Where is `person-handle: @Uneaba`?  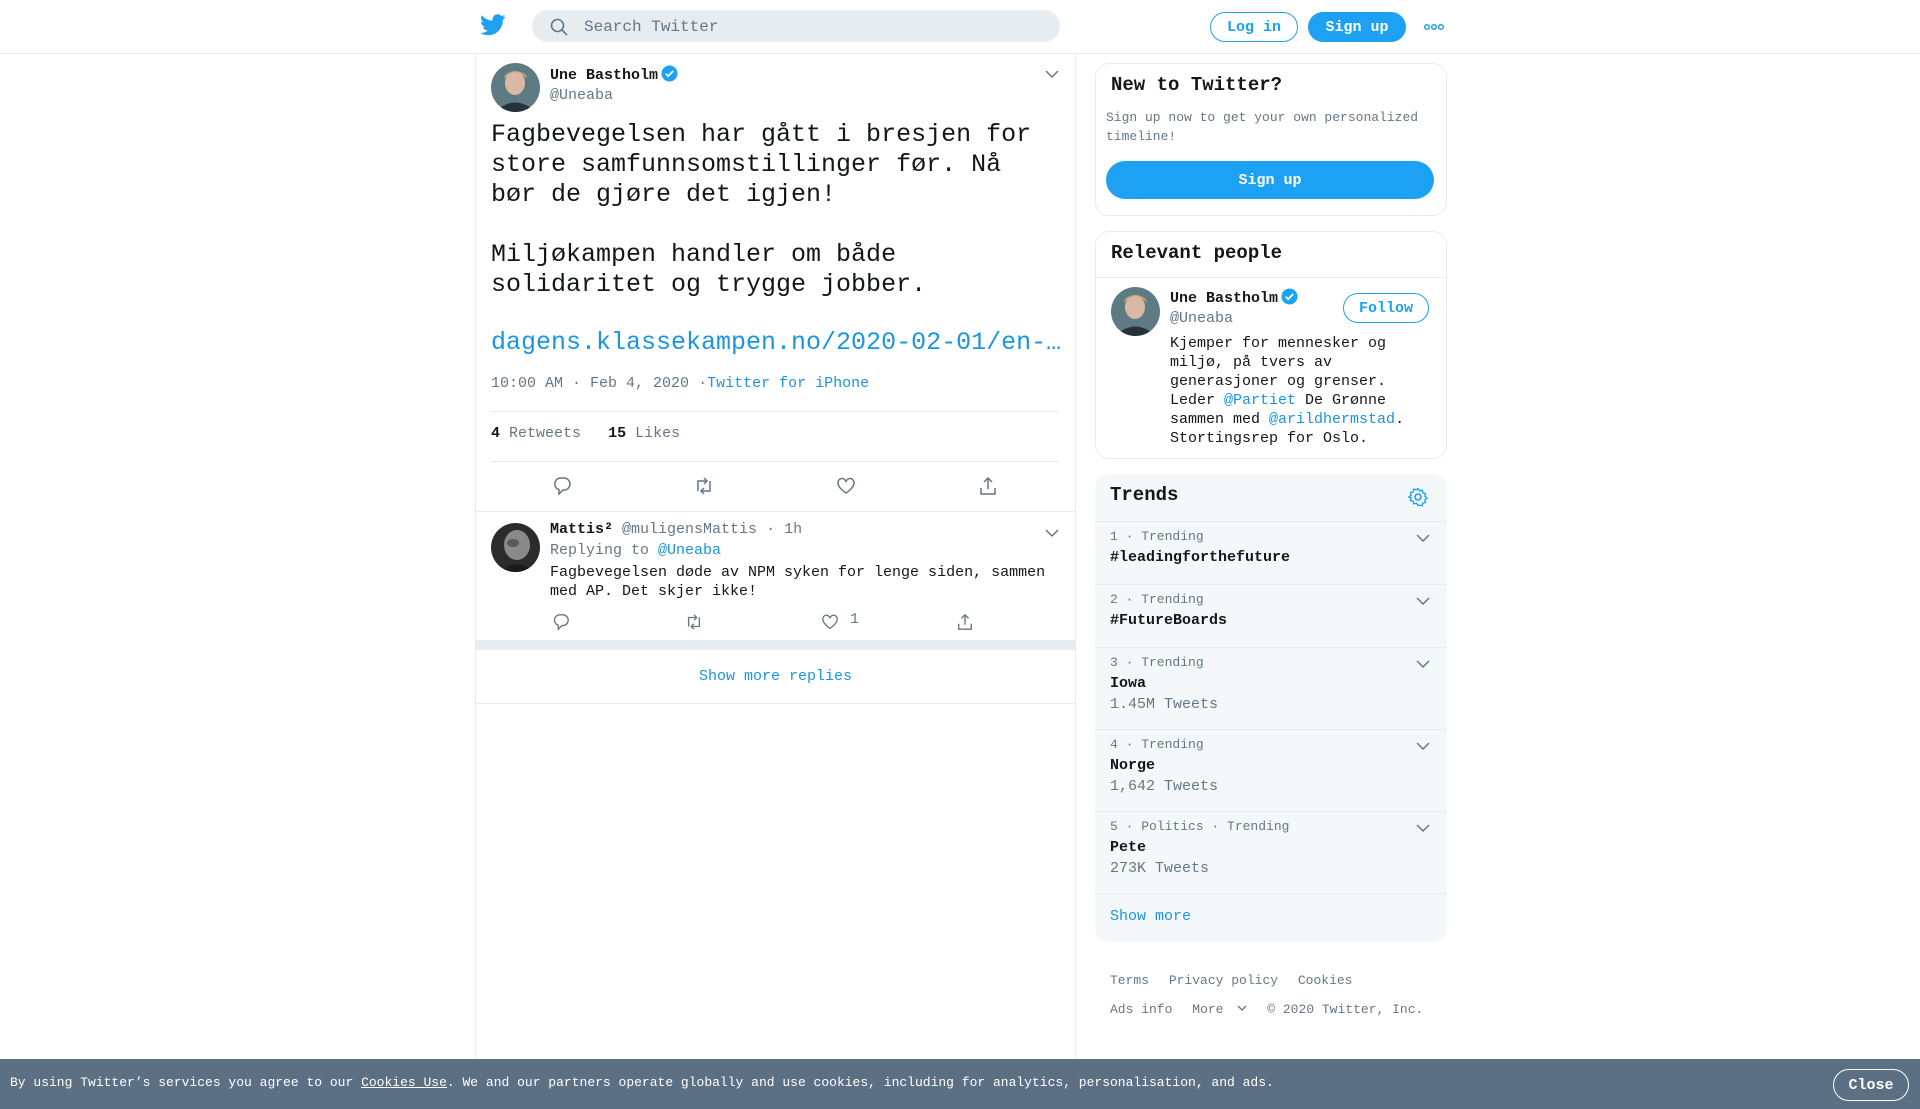 person-handle: @Uneaba is located at coordinates (1234, 318).